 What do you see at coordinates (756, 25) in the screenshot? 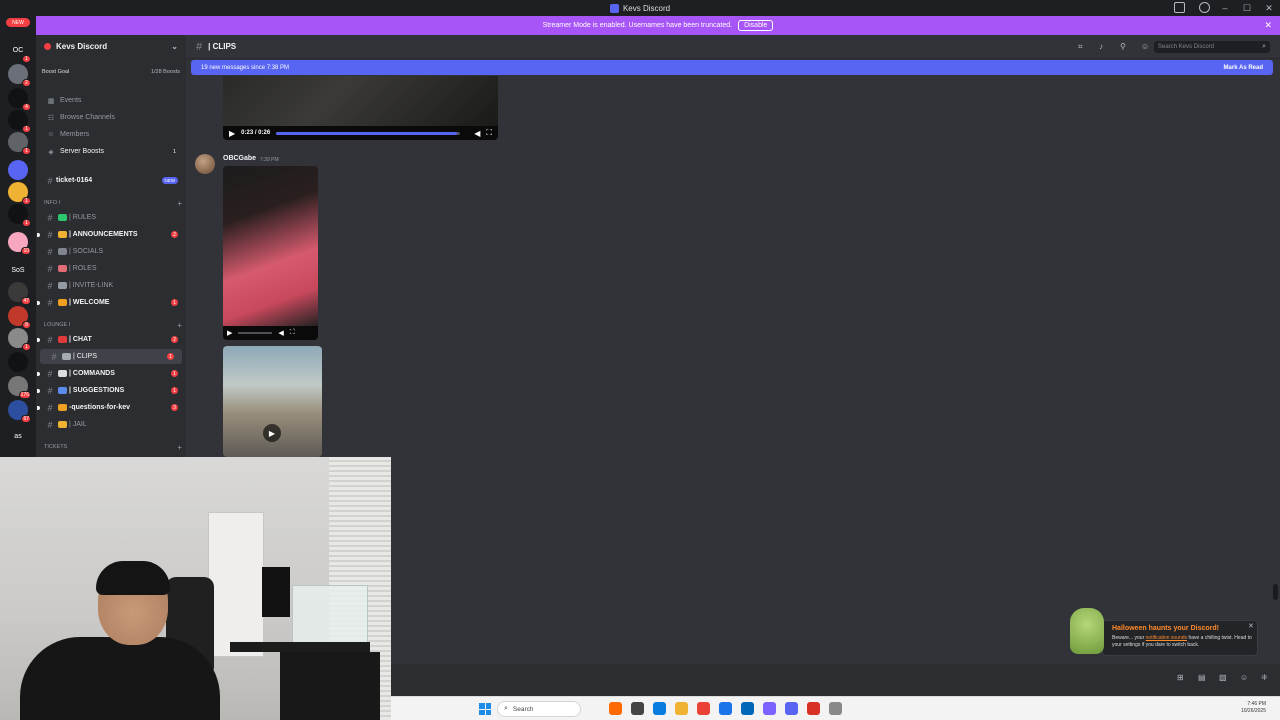
I see `disable-streamer-mode-button: Disable` at bounding box center [756, 25].